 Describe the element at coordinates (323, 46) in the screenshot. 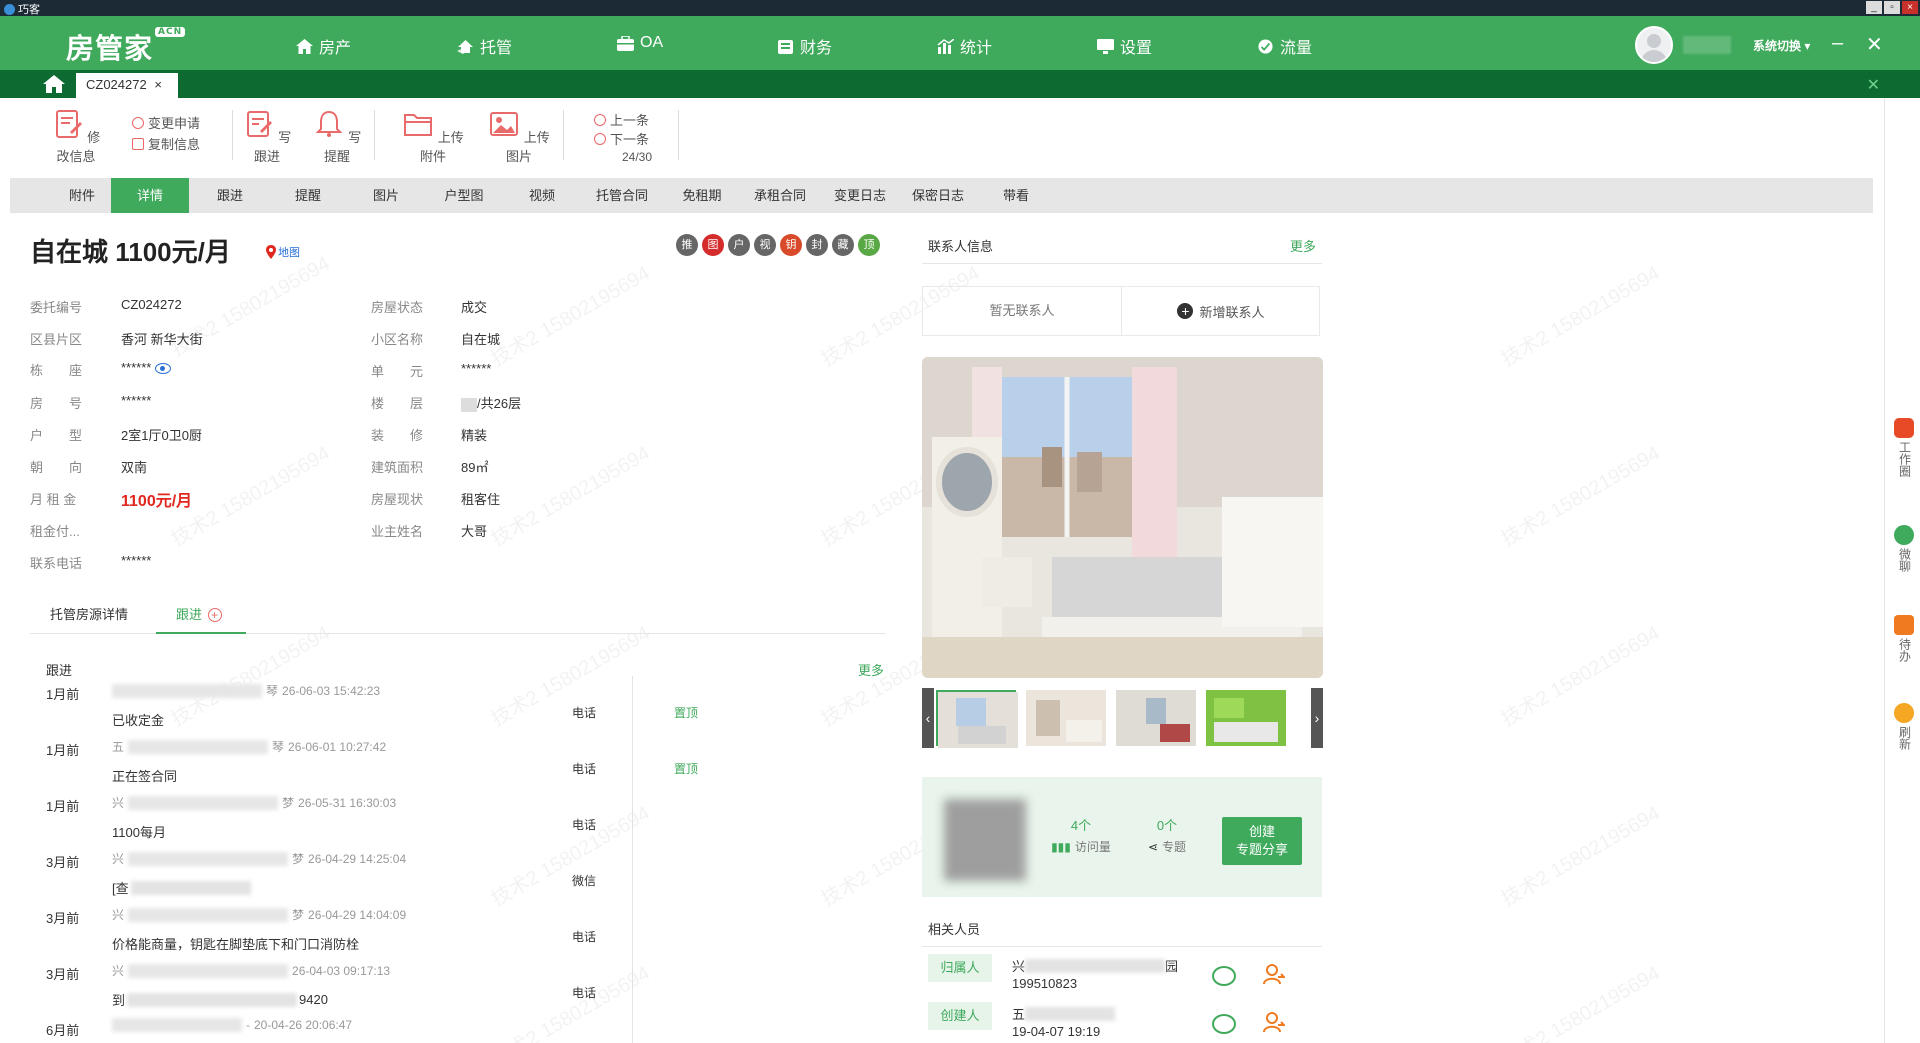

I see `nav-item-property: 房产` at that location.